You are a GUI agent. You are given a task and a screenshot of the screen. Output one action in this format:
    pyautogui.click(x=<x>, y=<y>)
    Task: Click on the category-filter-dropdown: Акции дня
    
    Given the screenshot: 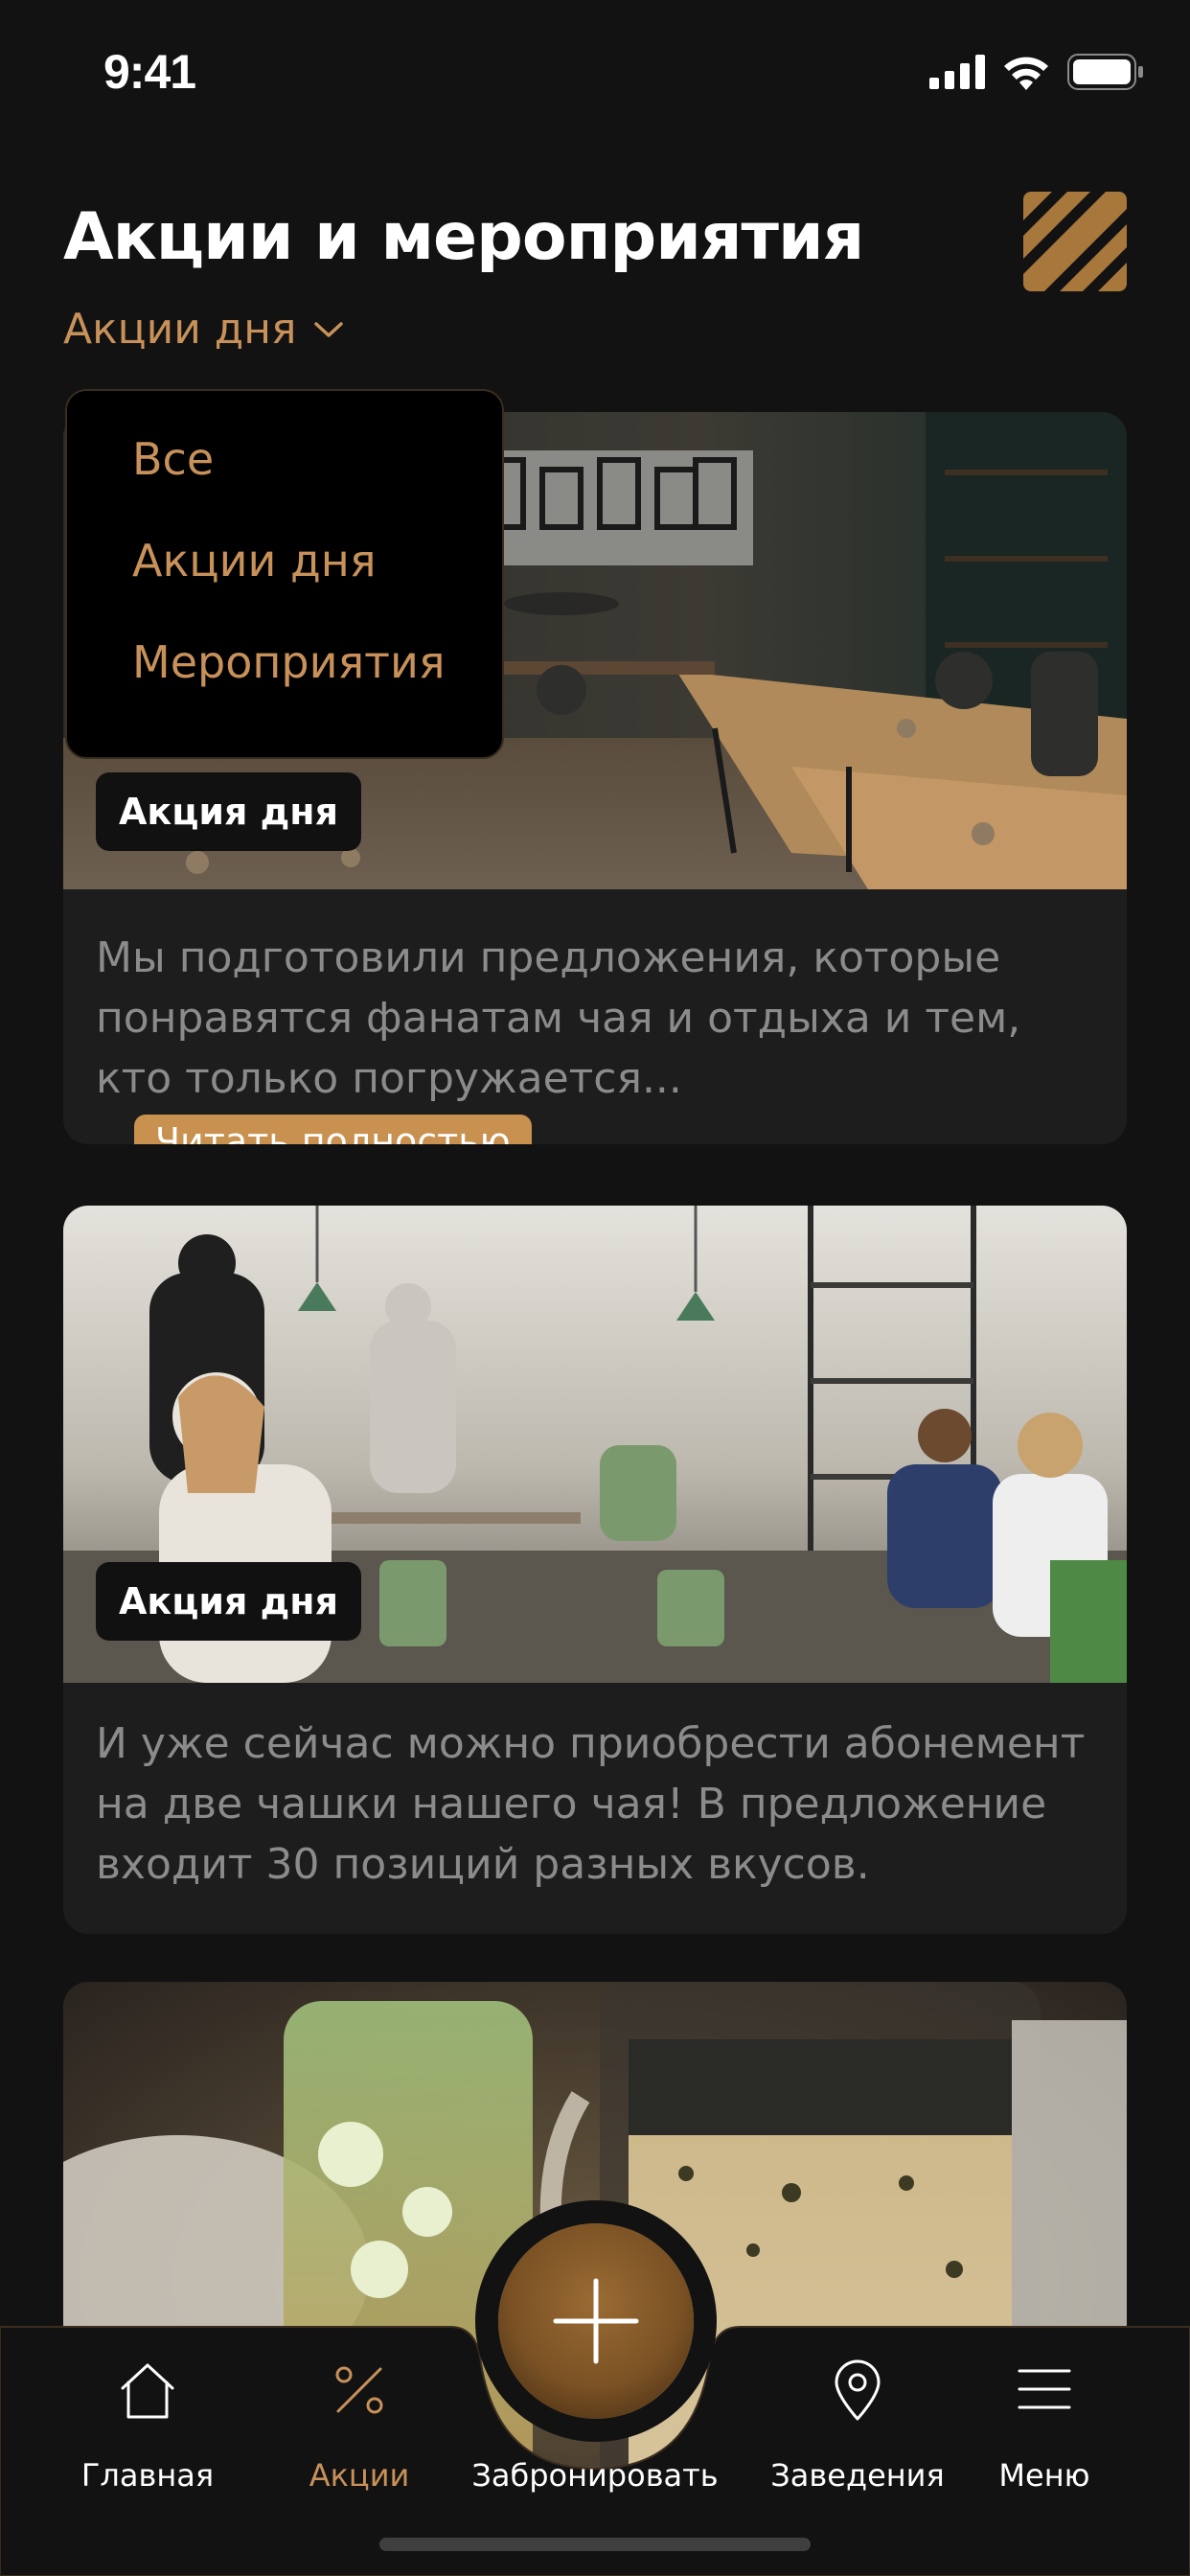 What is the action you would take?
    pyautogui.click(x=203, y=329)
    